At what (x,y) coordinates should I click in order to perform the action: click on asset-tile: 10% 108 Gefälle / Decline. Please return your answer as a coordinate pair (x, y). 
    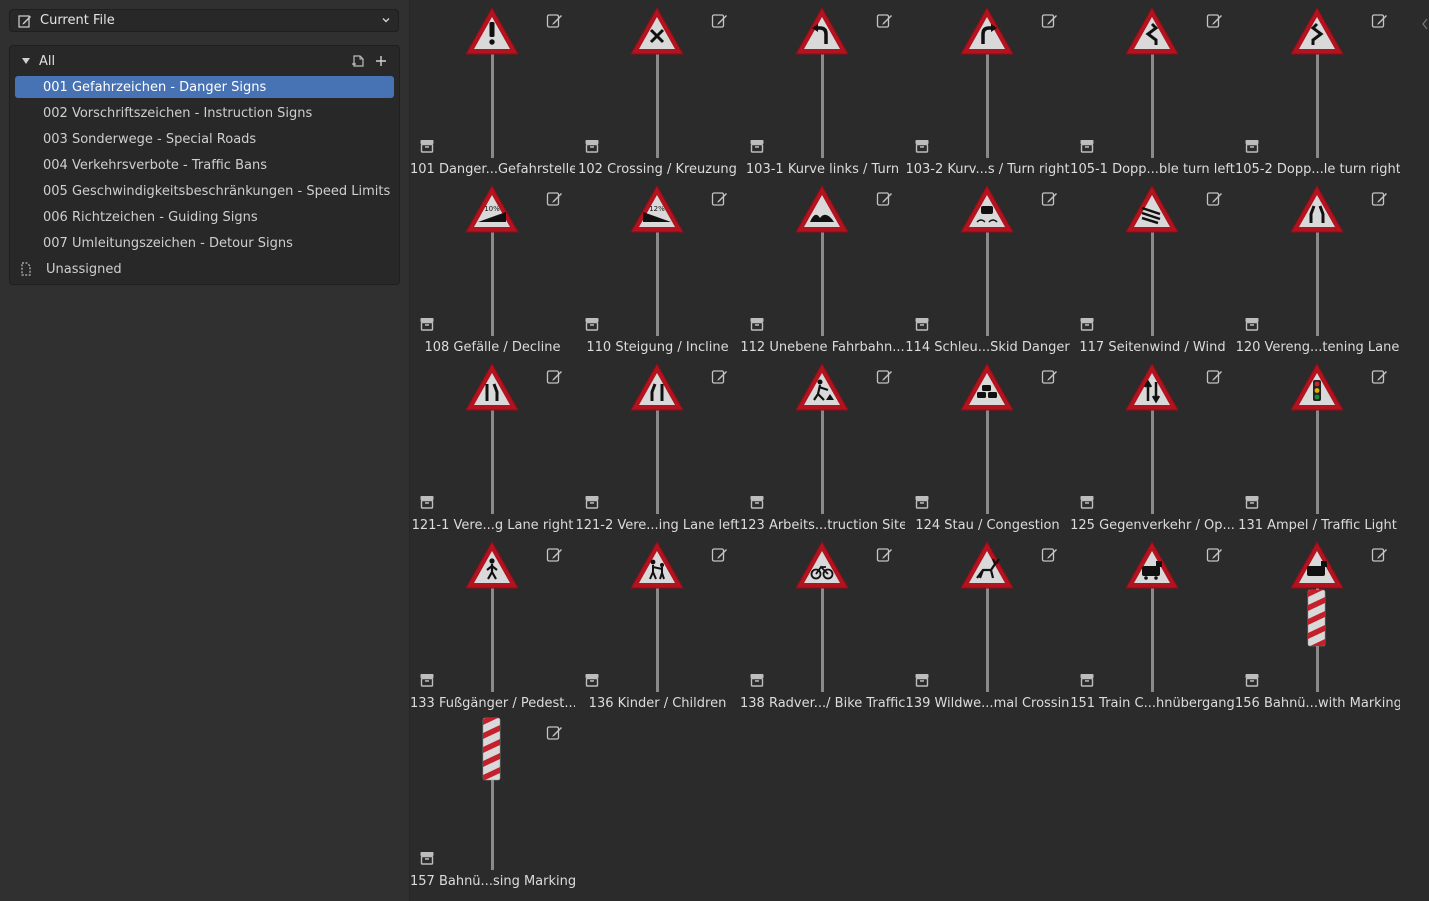
    Looking at the image, I should click on (492, 267).